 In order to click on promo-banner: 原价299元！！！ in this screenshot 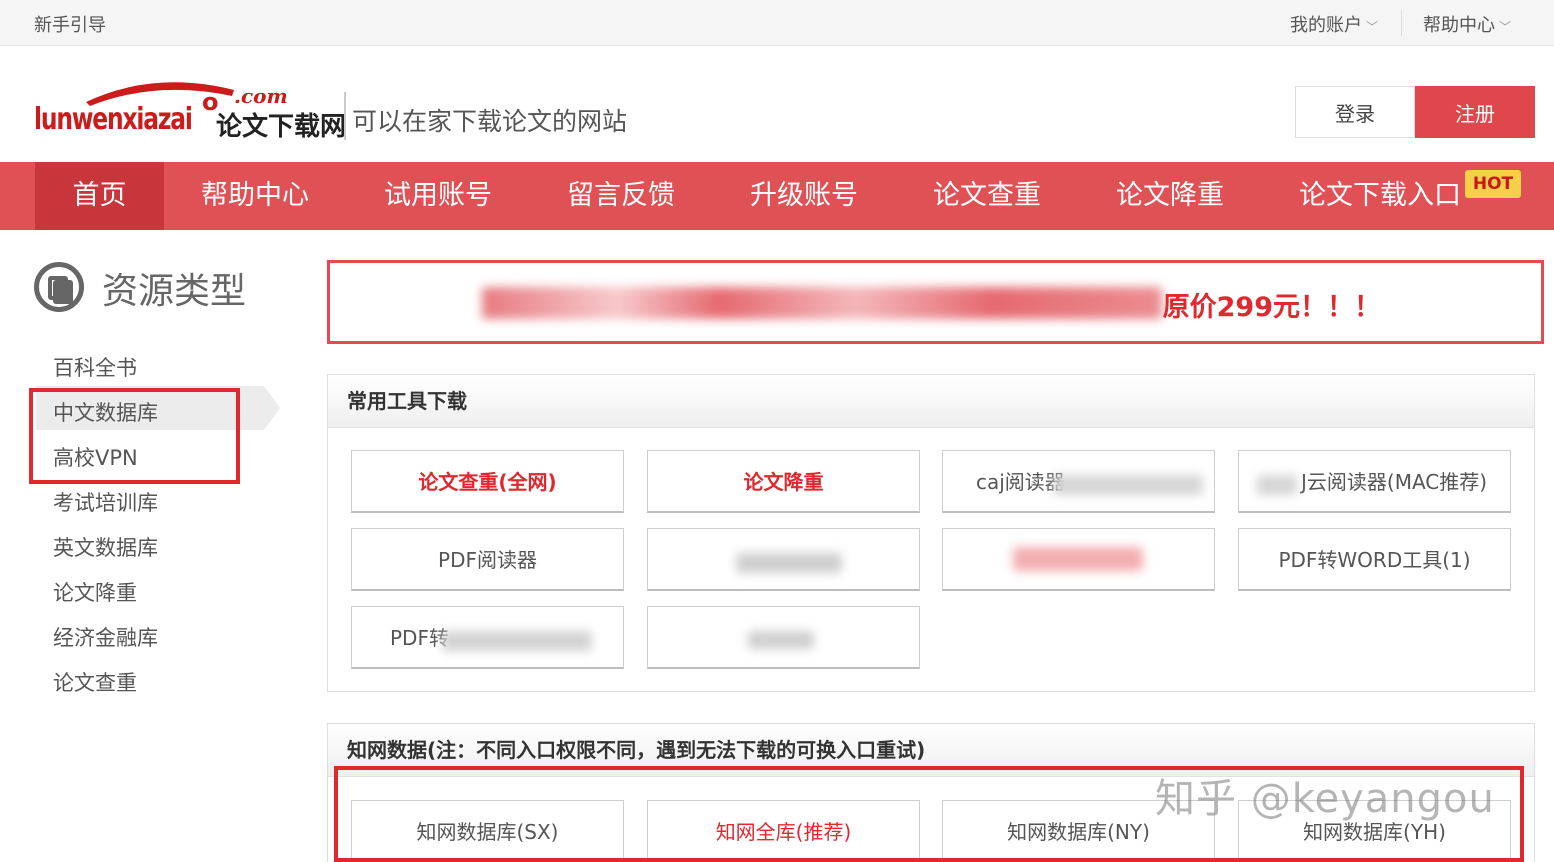, I will do `click(935, 302)`.